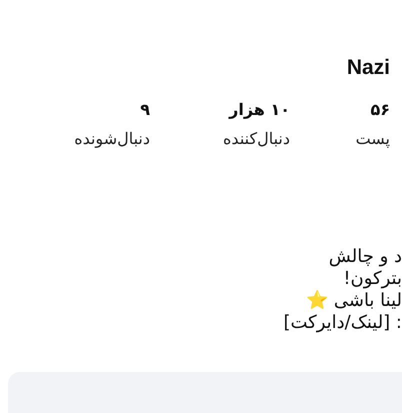  What do you see at coordinates (380, 109) in the screenshot?
I see `stat-value: ۵۶` at bounding box center [380, 109].